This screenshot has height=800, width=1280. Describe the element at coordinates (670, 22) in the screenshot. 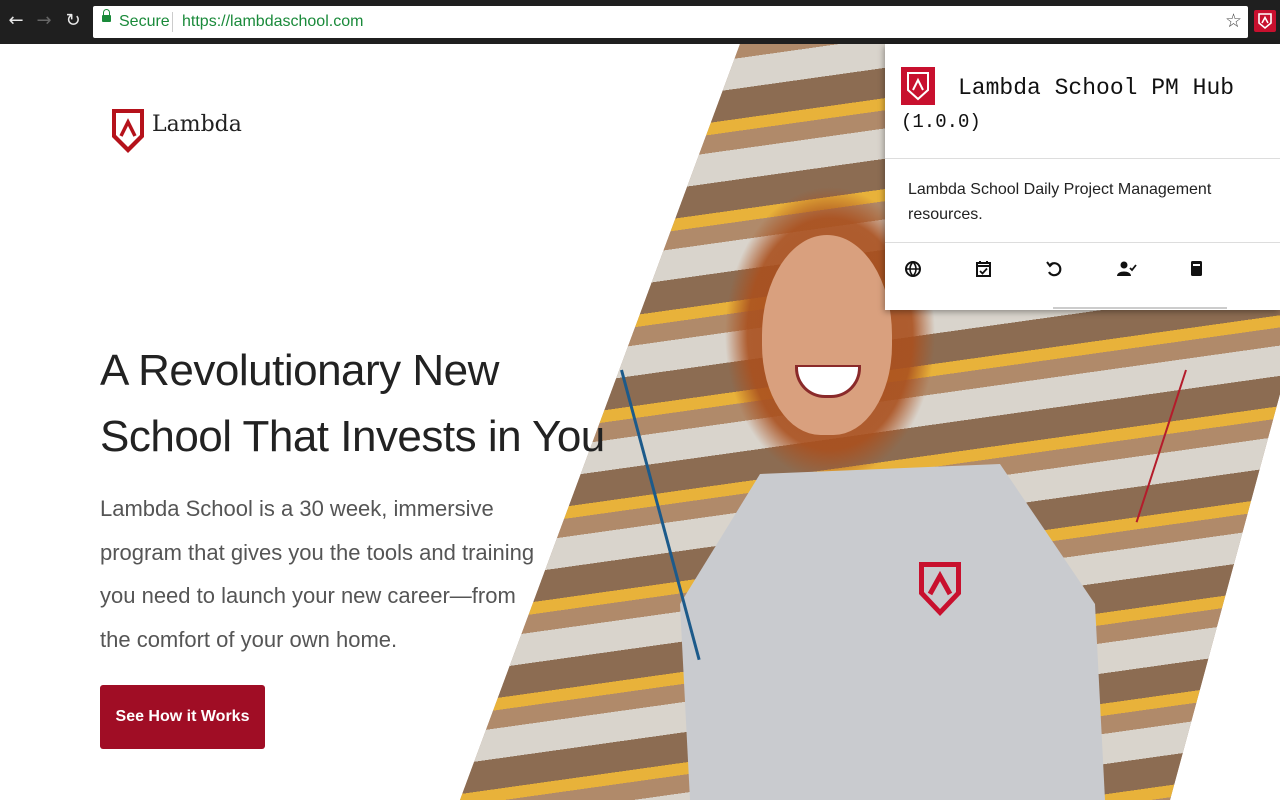

I see `address-bar: Secure https://lambdaschool.com ☆` at that location.